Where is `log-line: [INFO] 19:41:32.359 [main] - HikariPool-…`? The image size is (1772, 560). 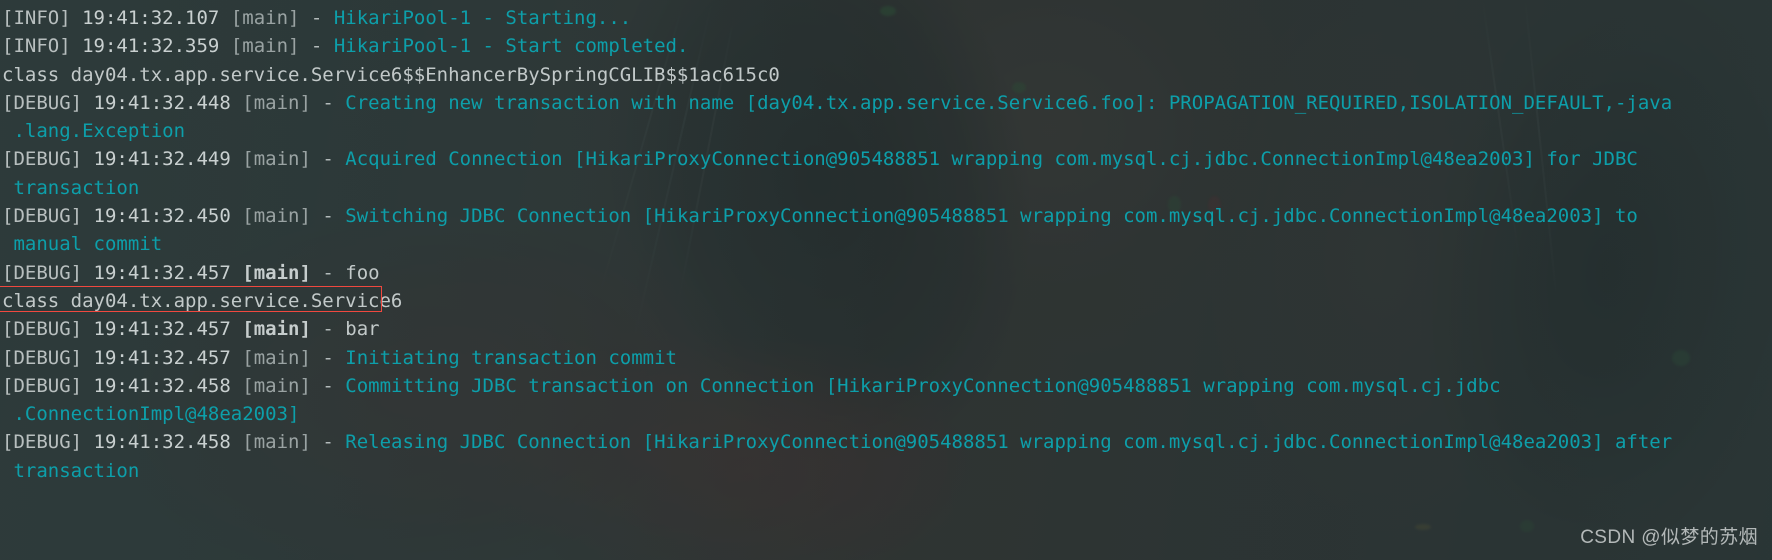 log-line: [INFO] 19:41:32.359 [main] - HikariPool-… is located at coordinates (887, 46).